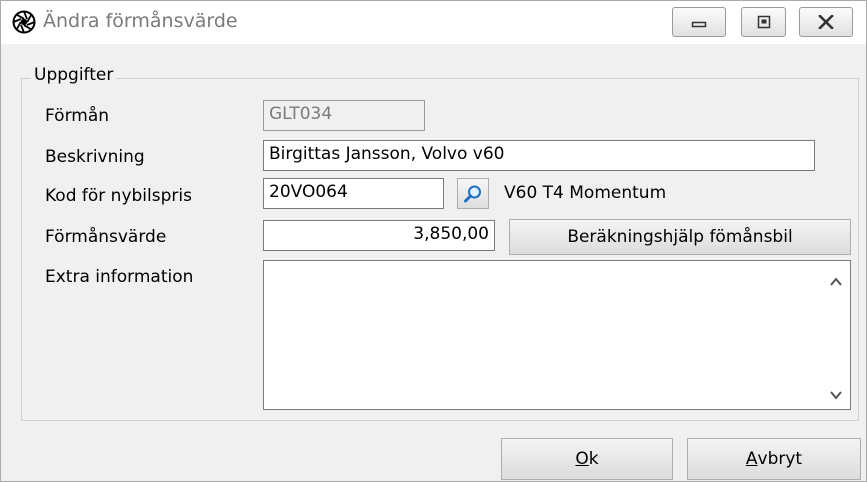  What do you see at coordinates (95, 157) in the screenshot?
I see `description-label: Beskrivning` at bounding box center [95, 157].